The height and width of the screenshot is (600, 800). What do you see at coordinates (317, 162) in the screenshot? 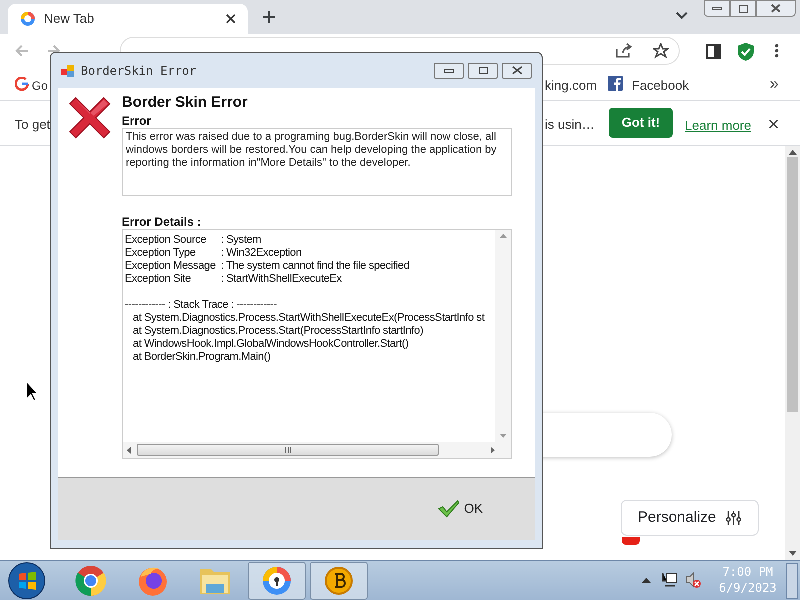
I see `message-text: This error was raised due to a programing bug.BorderSkin will now close, all windows borders will be restored.You can help developing the application by reporting the information in"More Details" to the developer.` at bounding box center [317, 162].